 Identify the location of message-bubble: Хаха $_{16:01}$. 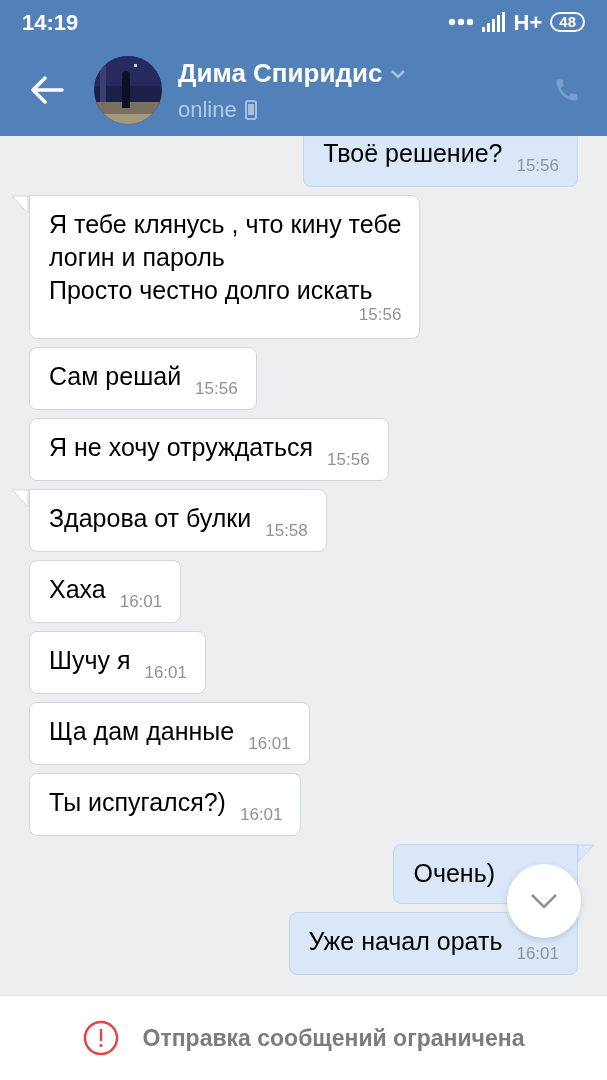
(105, 591).